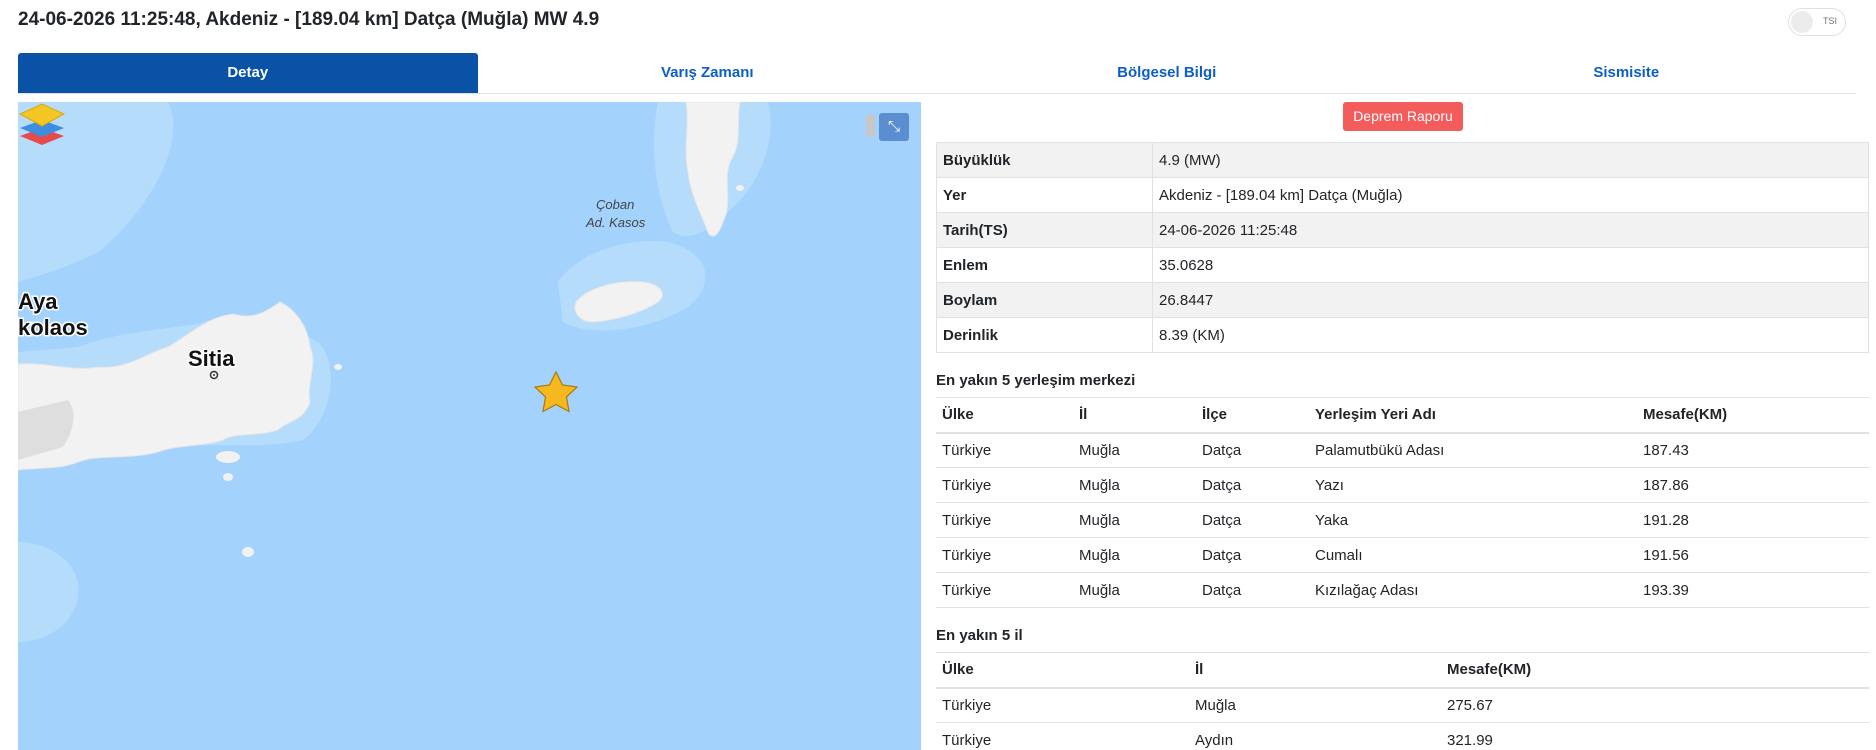  What do you see at coordinates (1473, 555) in the screenshot?
I see `table-cell: Cumalı` at bounding box center [1473, 555].